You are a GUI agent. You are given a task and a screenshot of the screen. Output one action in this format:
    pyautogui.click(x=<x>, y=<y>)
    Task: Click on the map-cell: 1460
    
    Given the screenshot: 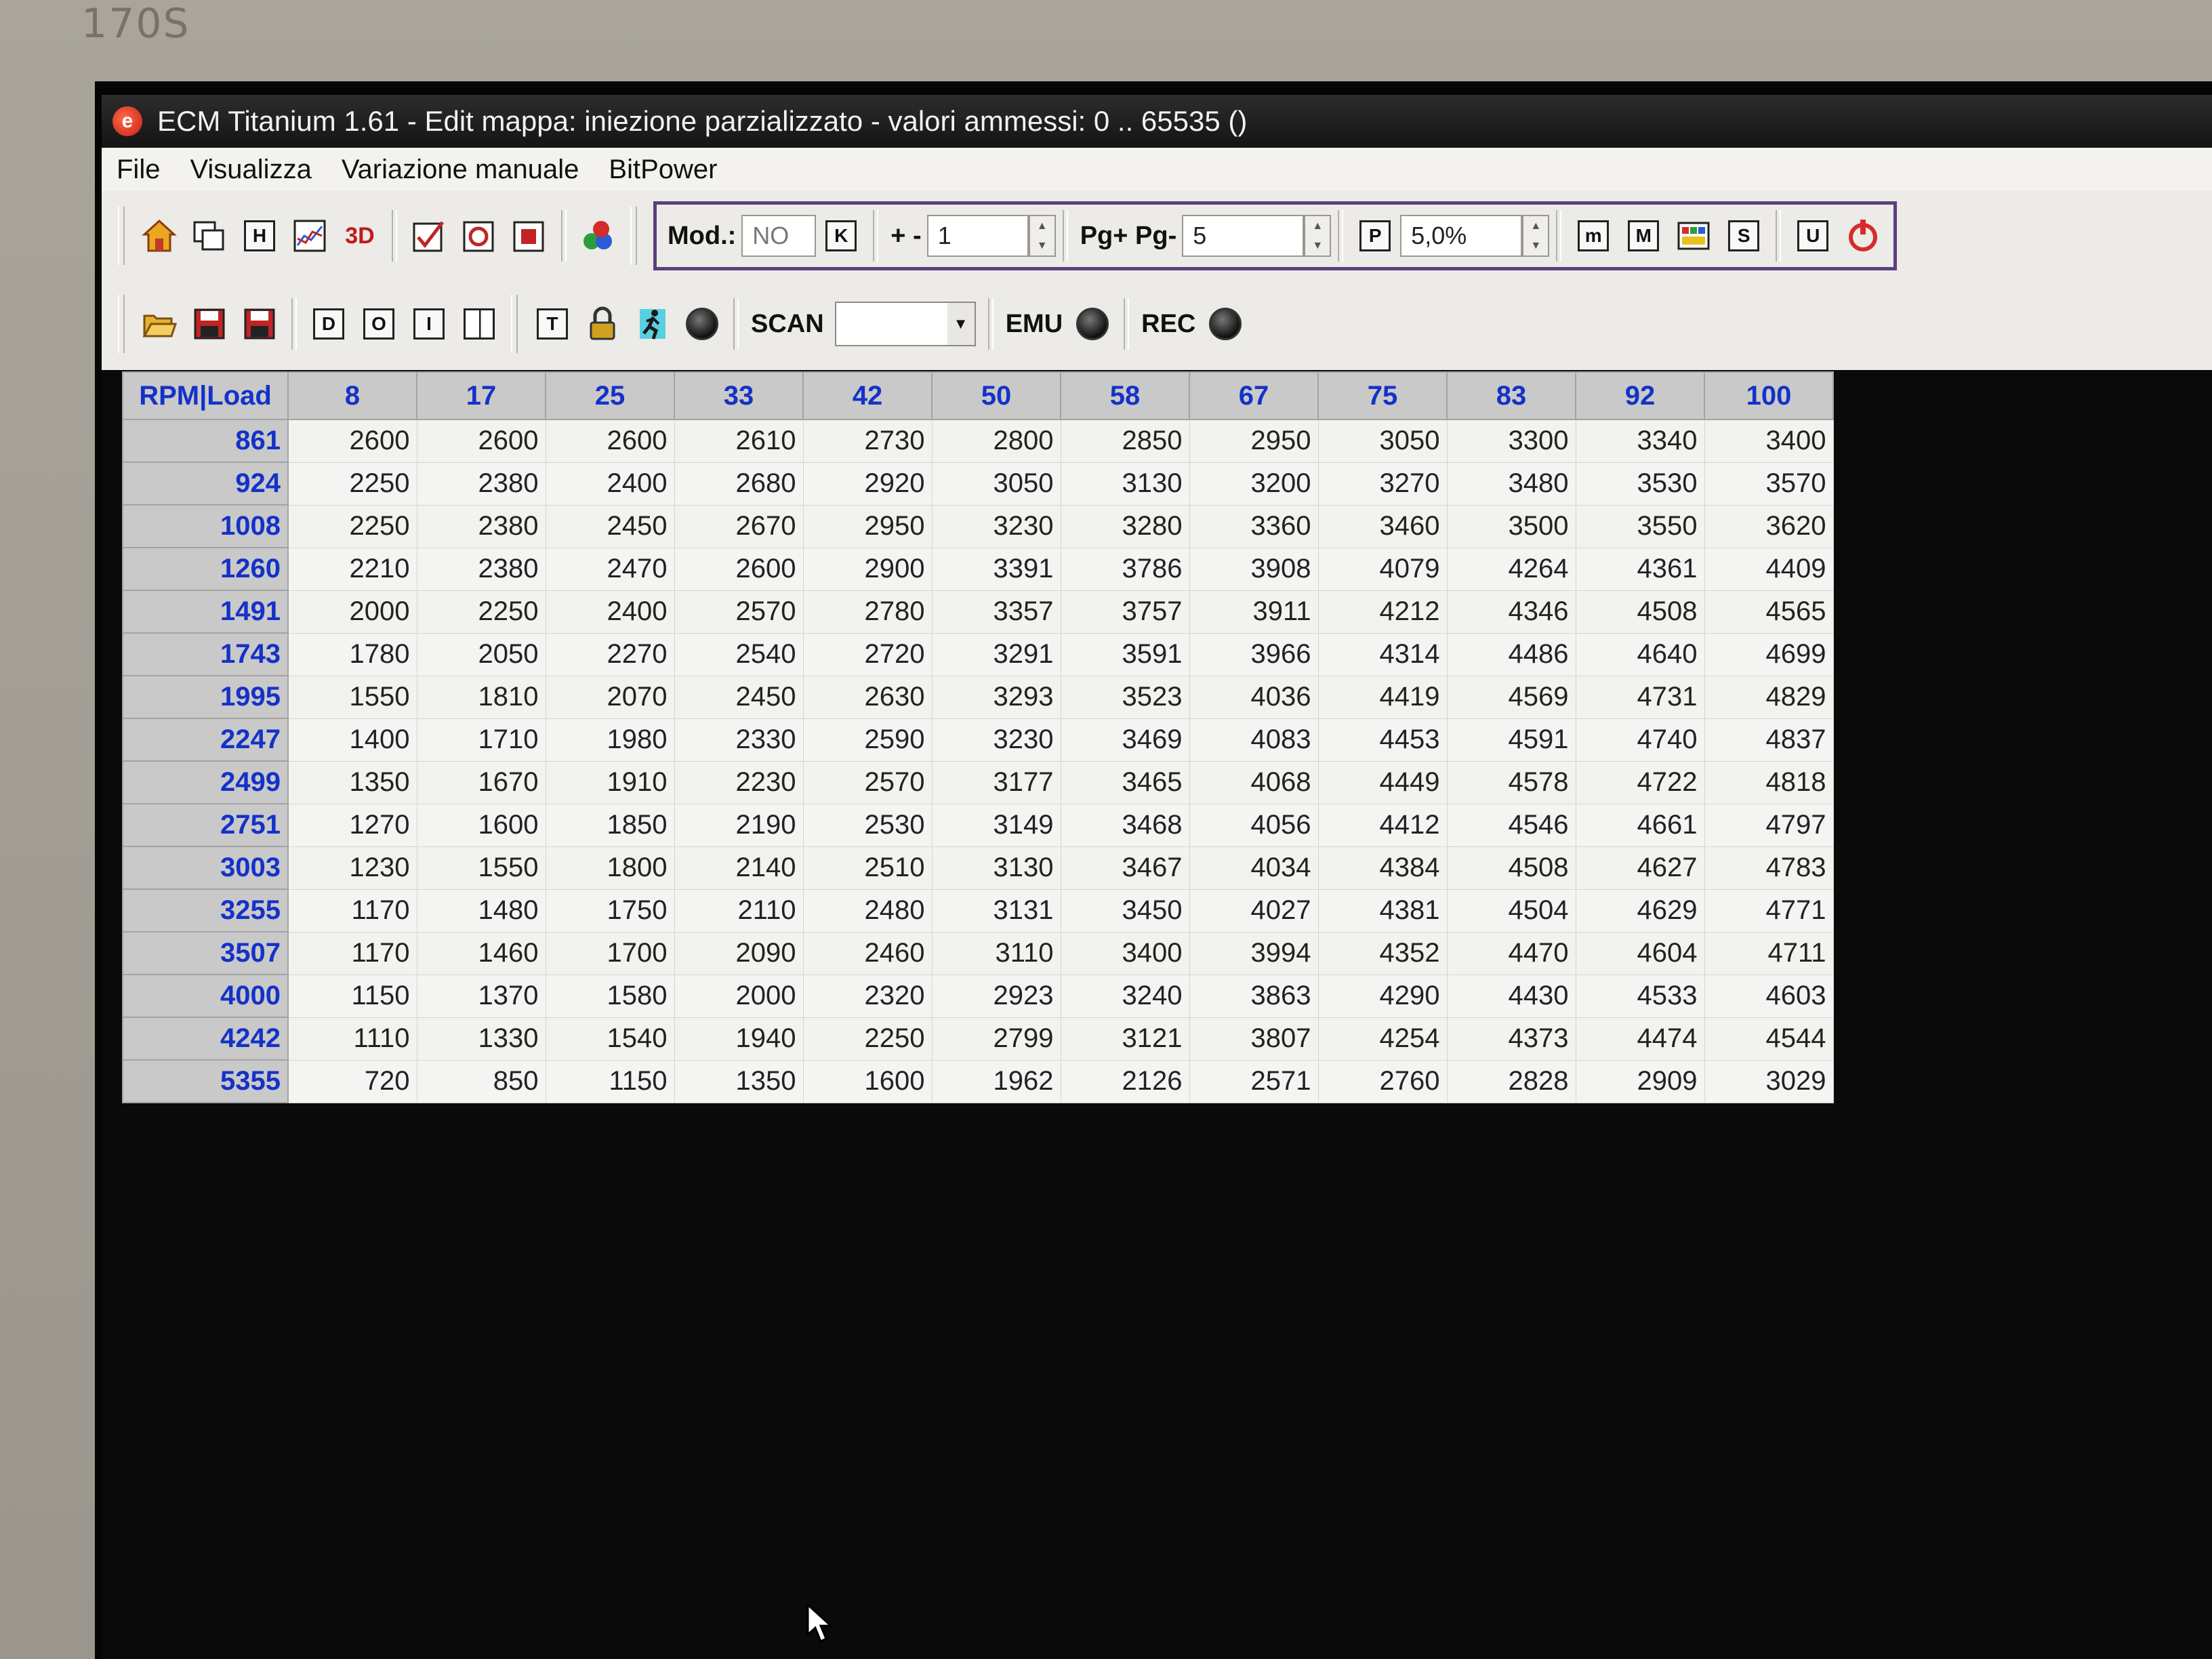 What is the action you would take?
    pyautogui.click(x=481, y=953)
    